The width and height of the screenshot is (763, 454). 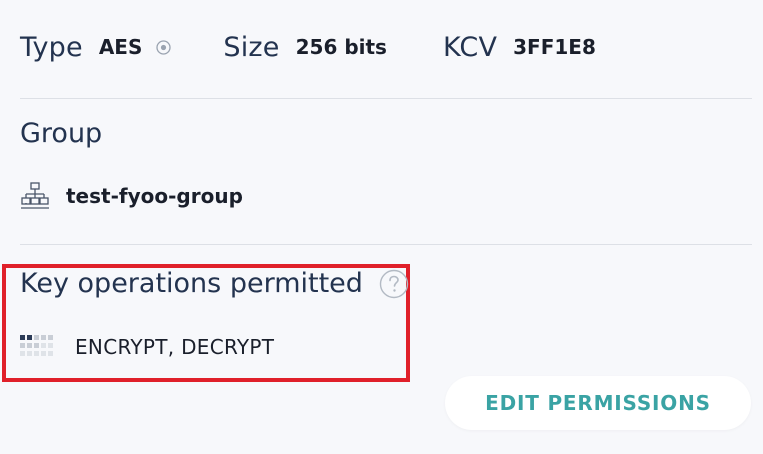 I want to click on size-value: 256 bits, so click(x=341, y=47).